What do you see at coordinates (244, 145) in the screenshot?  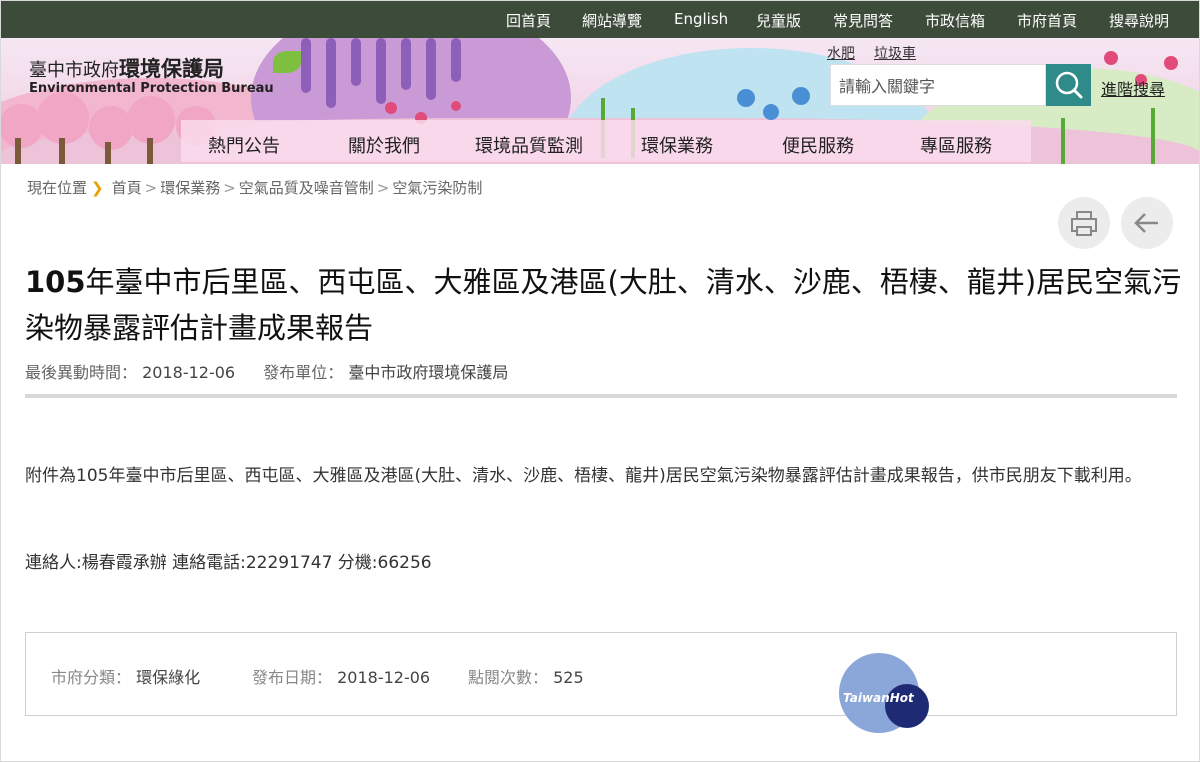 I see `nav-item-announcements: 熱門公告` at bounding box center [244, 145].